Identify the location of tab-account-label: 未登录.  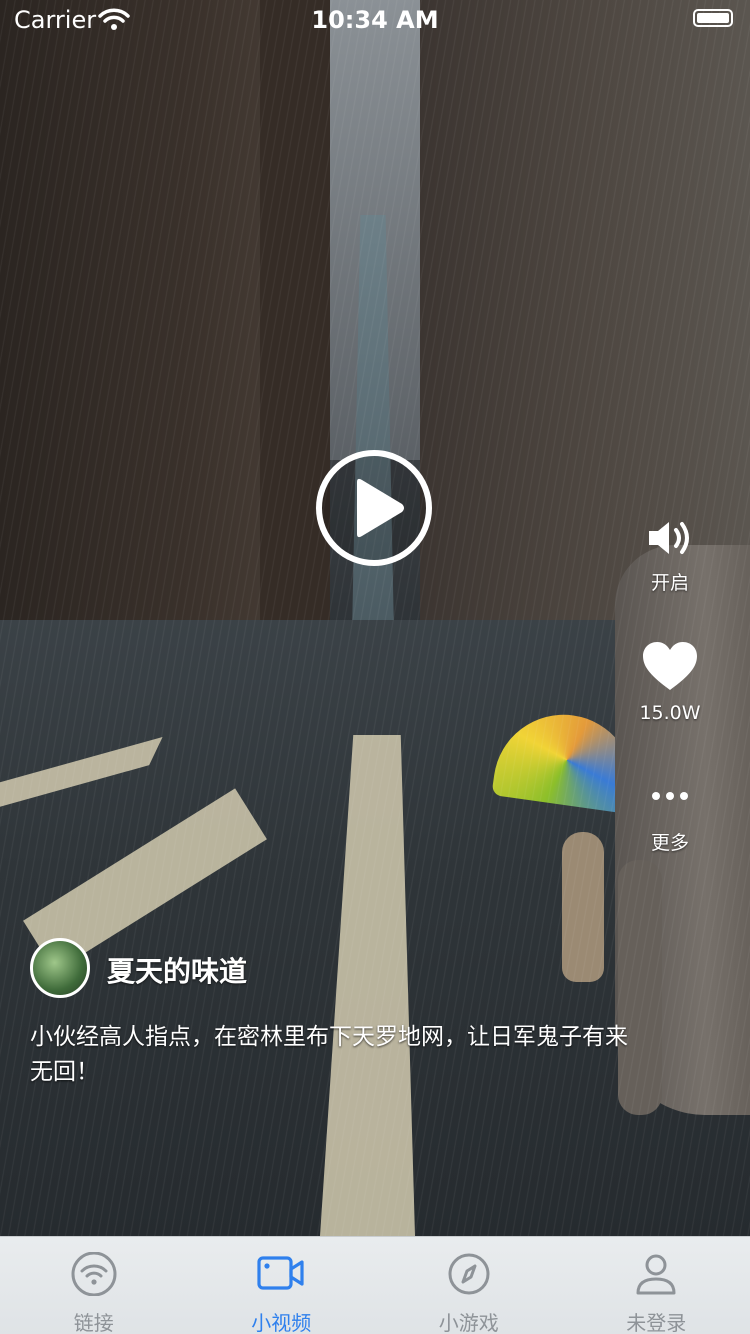
(656, 1322).